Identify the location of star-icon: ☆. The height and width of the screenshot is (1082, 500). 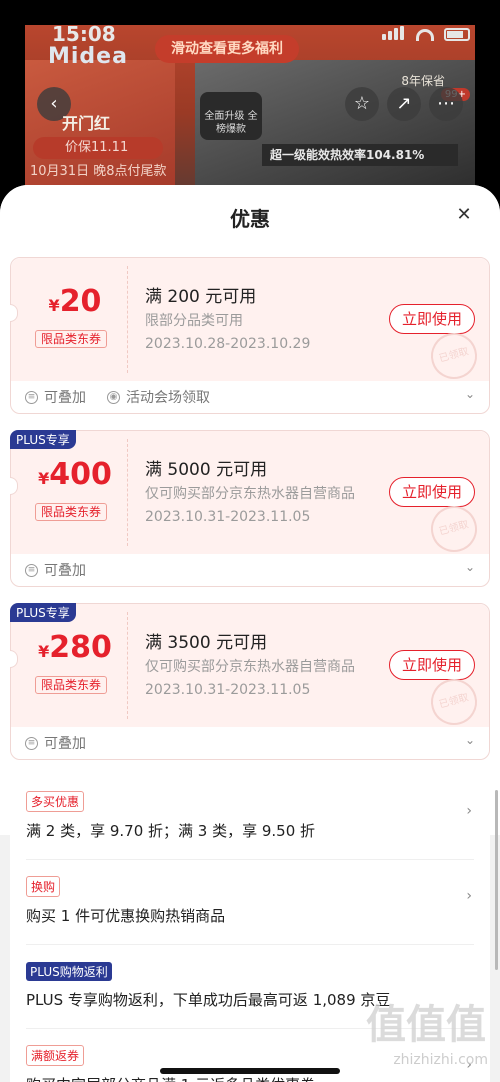
(362, 103).